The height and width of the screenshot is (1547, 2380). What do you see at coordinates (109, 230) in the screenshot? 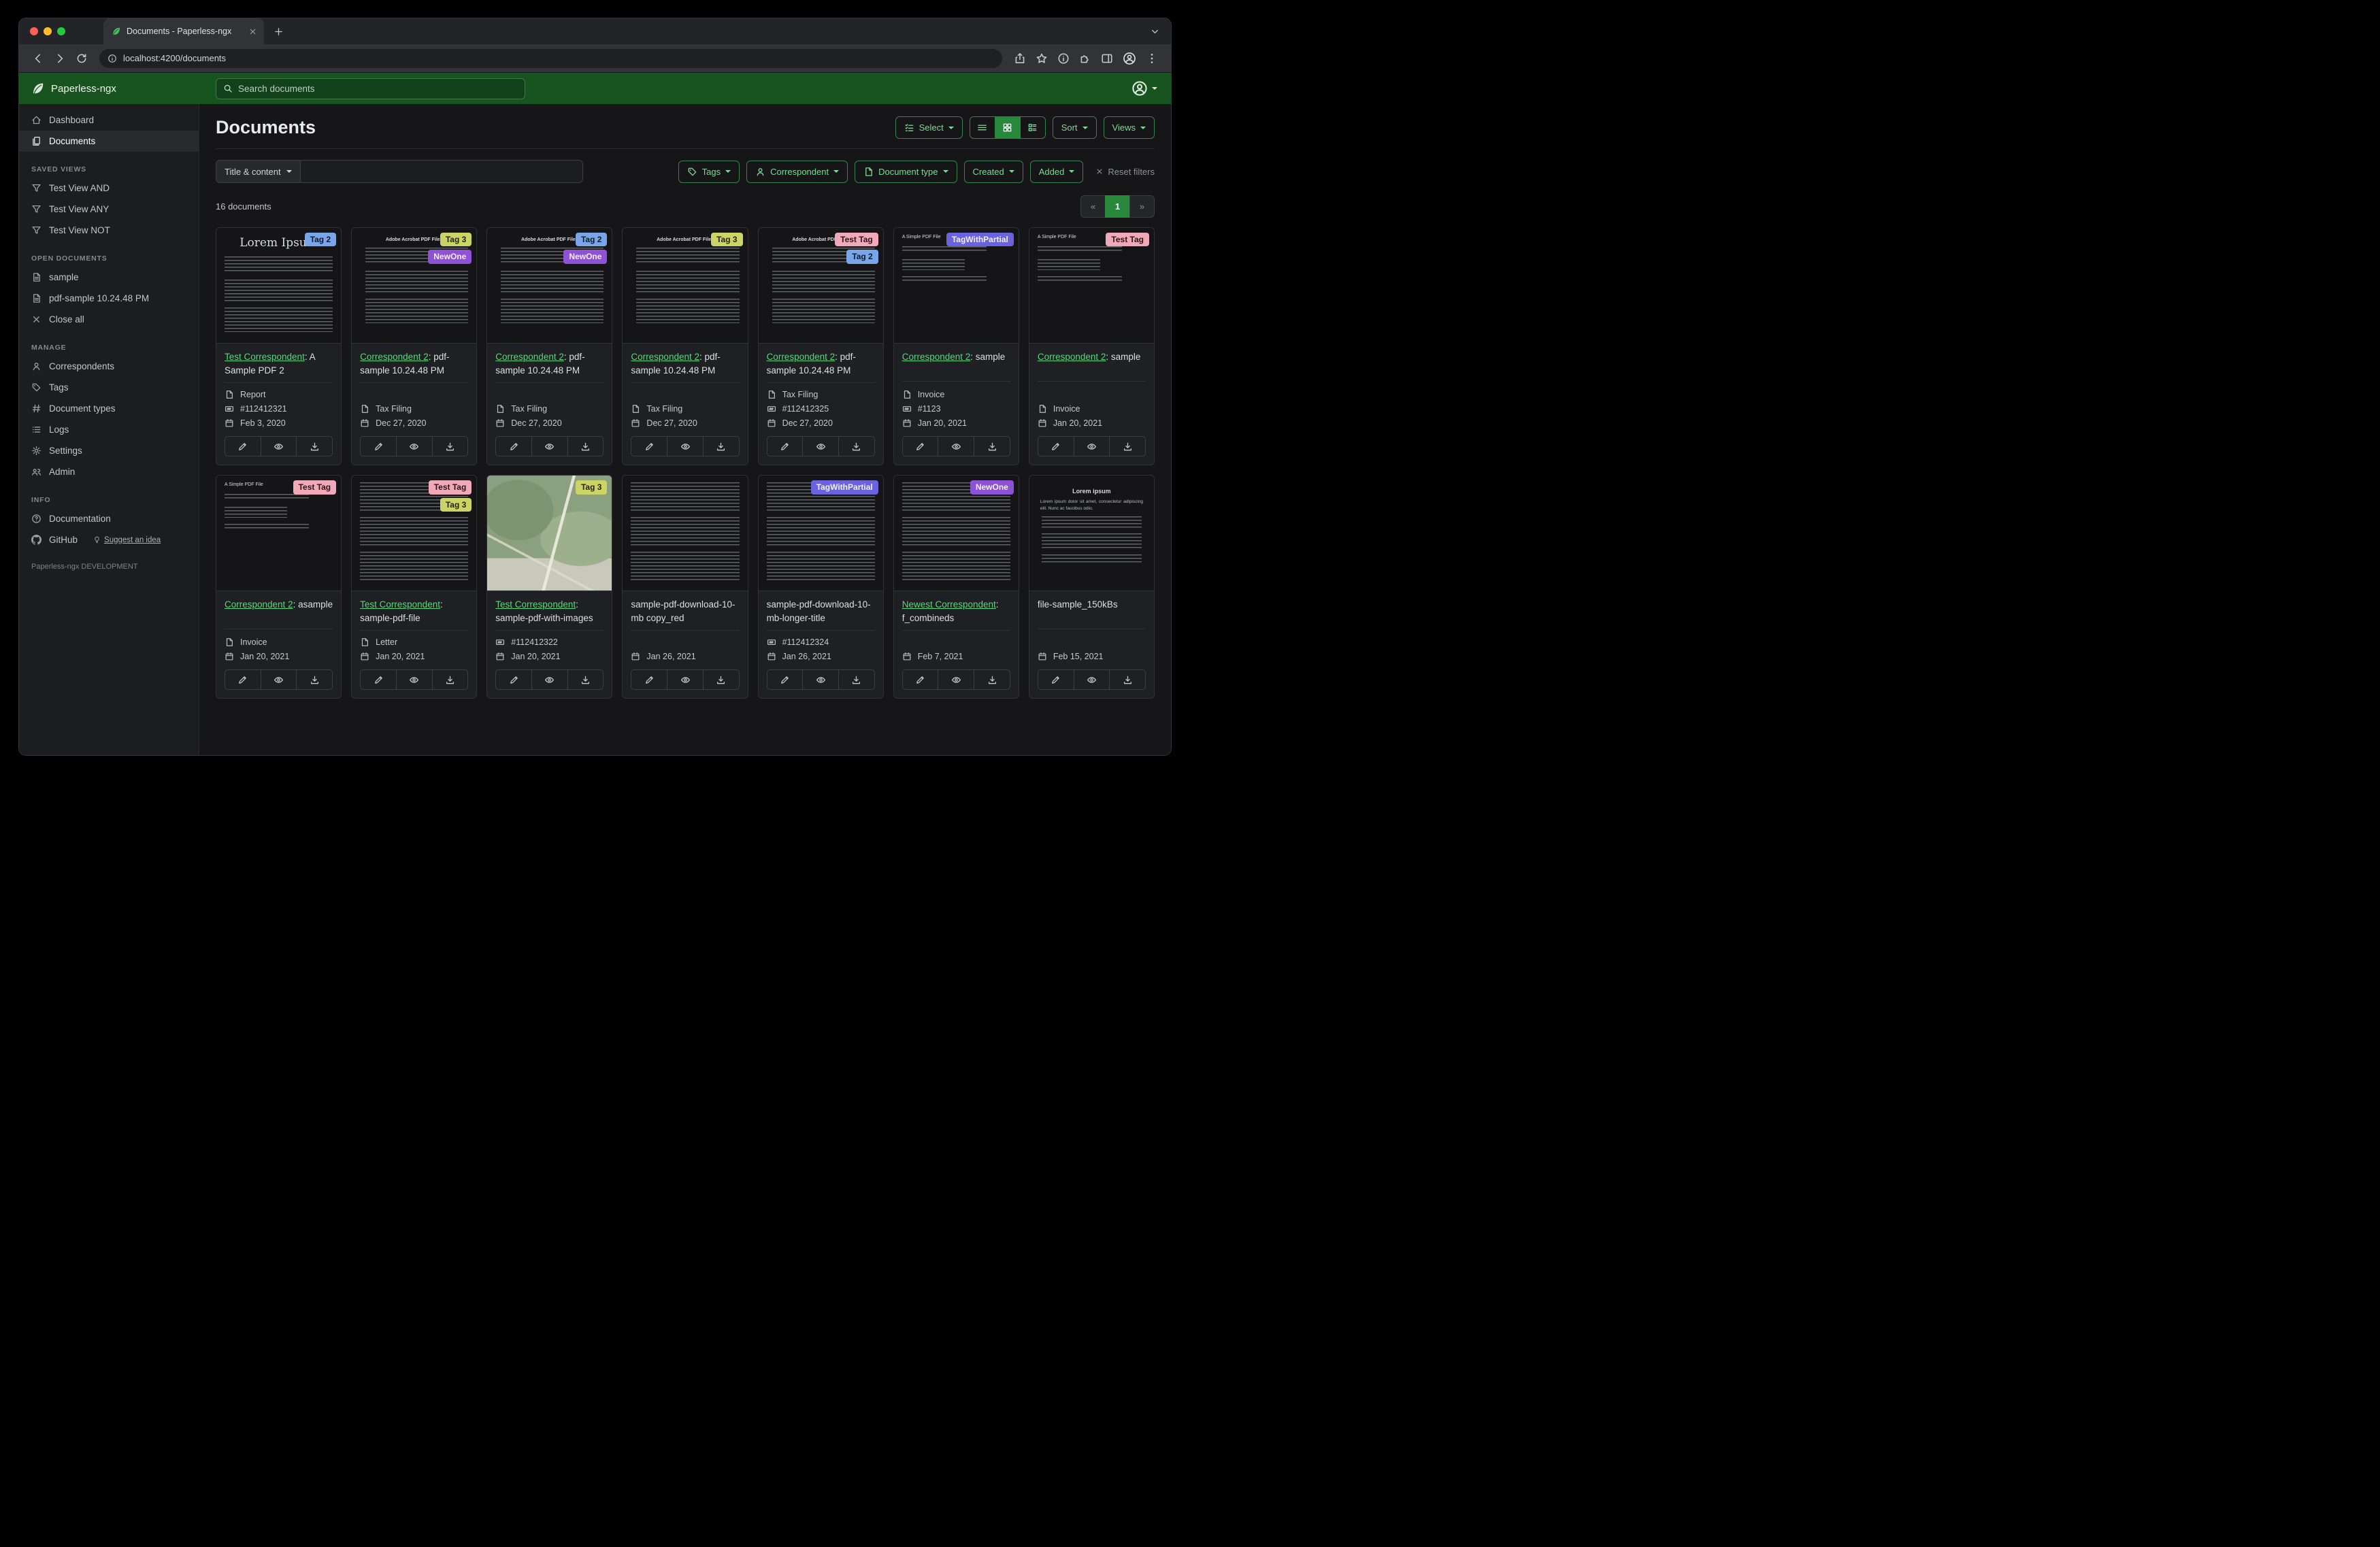
I see `sidebar-item-test-view-not: Test View NOT` at bounding box center [109, 230].